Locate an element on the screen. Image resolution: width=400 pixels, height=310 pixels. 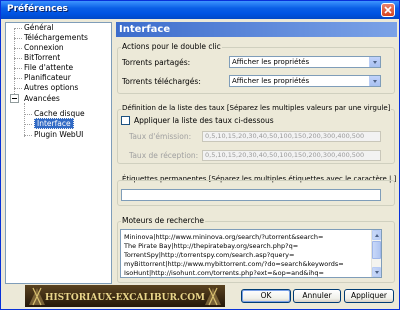
permanent-labels-input is located at coordinates (251, 195).